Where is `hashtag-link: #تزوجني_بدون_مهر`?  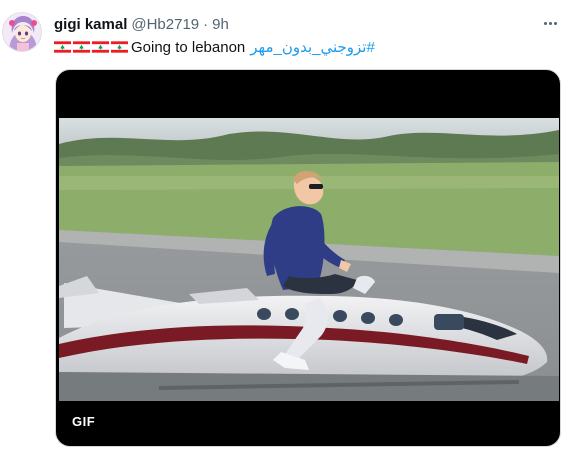
hashtag-link: #تزوجني_بدون_مهر is located at coordinates (312, 47).